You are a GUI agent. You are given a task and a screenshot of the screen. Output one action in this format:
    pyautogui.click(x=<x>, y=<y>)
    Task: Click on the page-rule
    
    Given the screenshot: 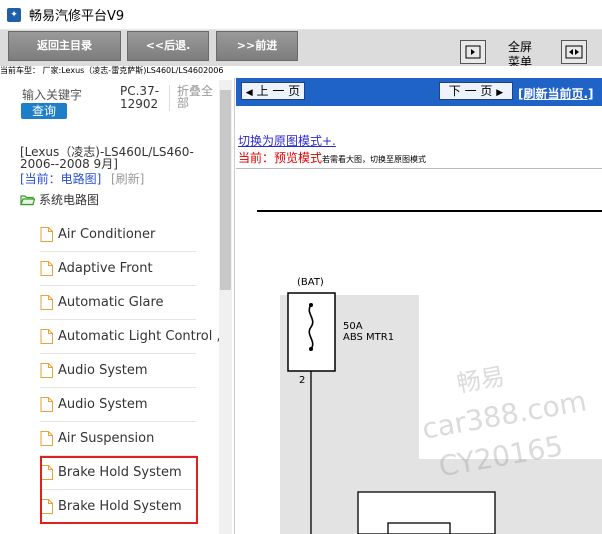 What is the action you would take?
    pyautogui.click(x=429, y=211)
    